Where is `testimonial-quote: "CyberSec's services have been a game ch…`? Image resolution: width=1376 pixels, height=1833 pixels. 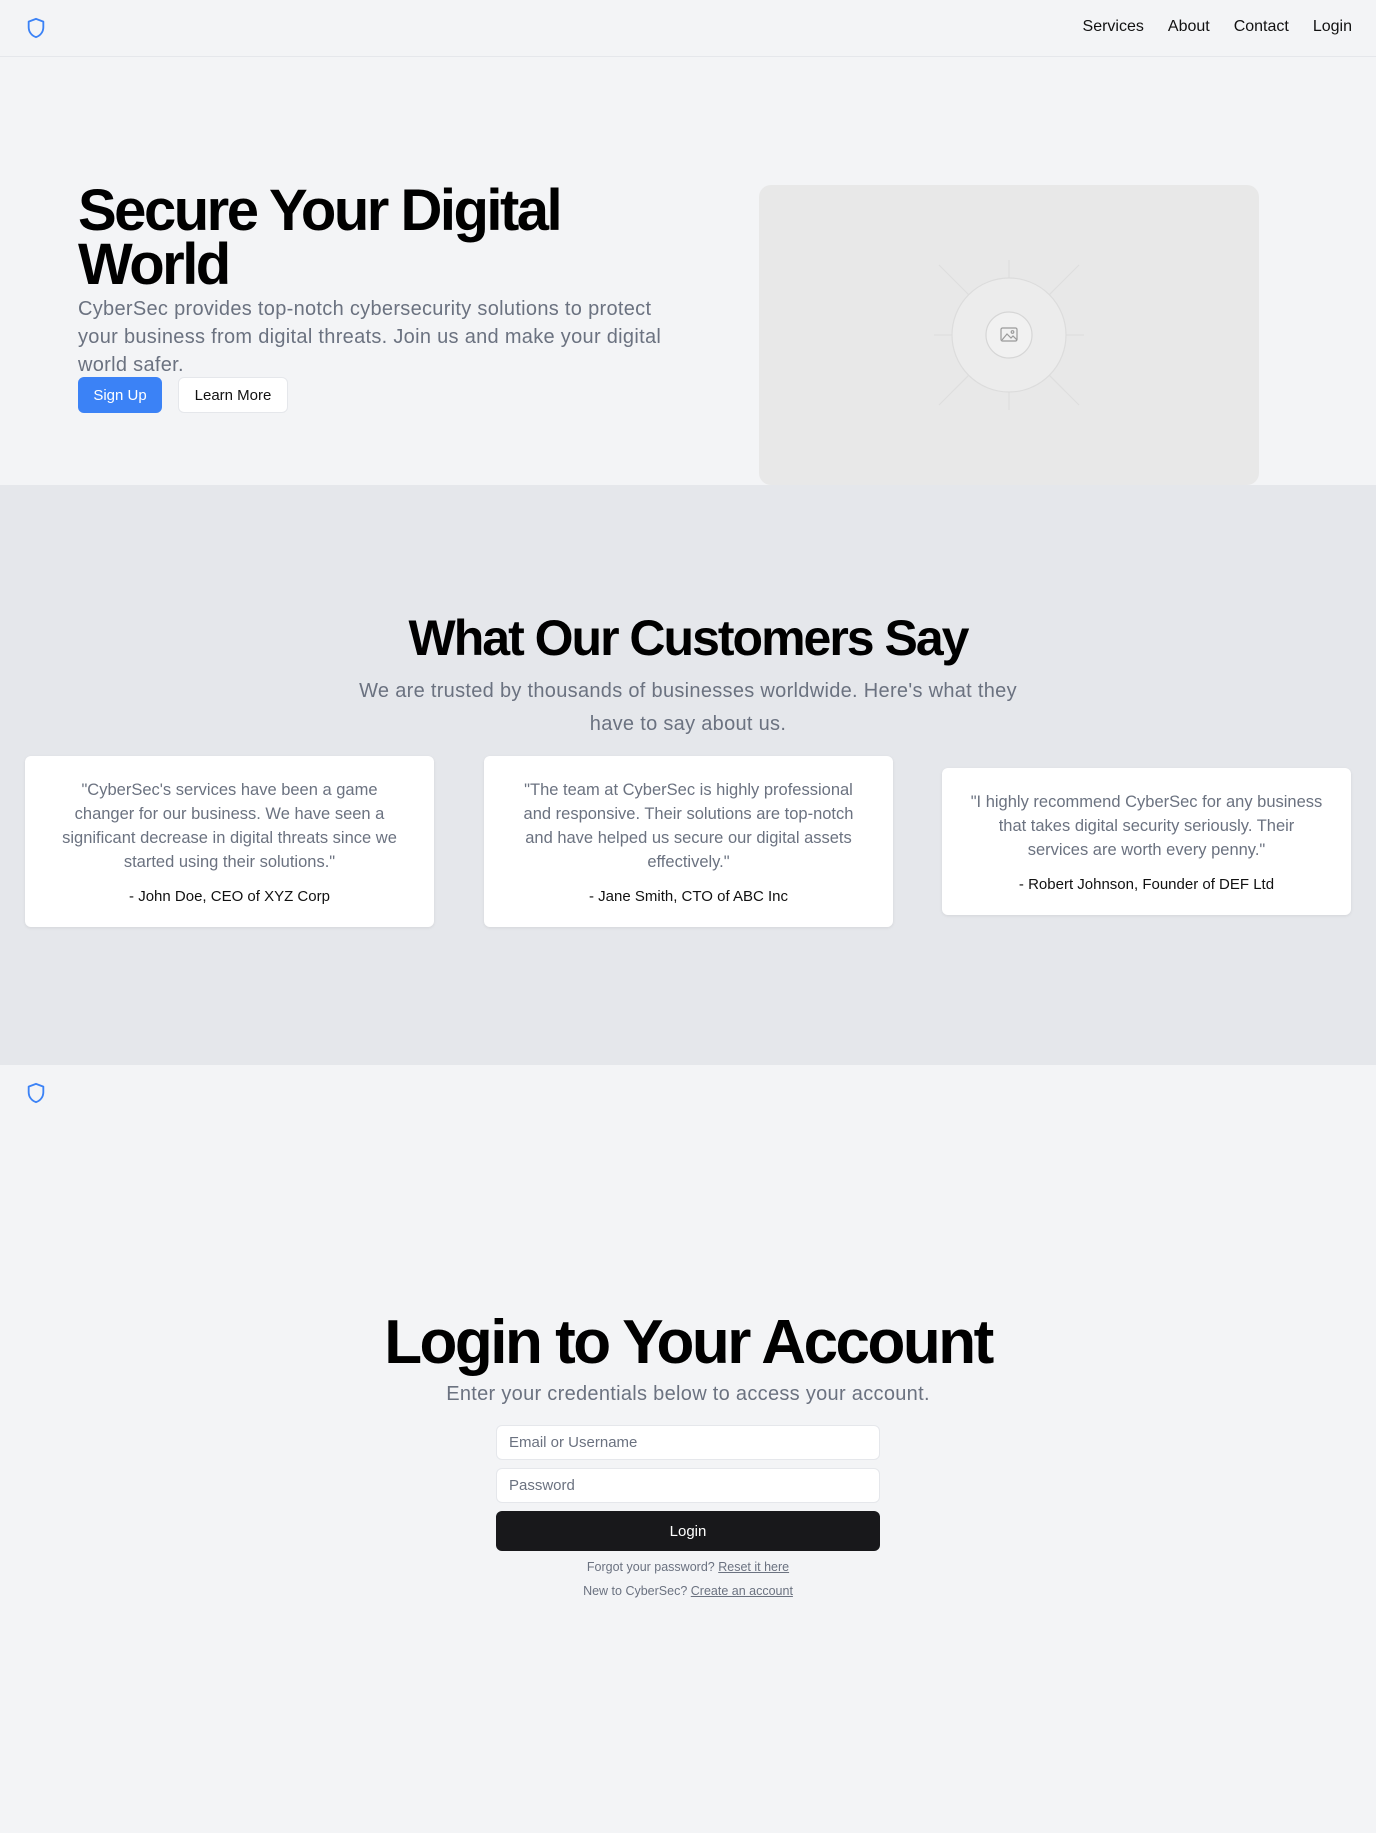 testimonial-quote: "CyberSec's services have been a game ch… is located at coordinates (229, 826).